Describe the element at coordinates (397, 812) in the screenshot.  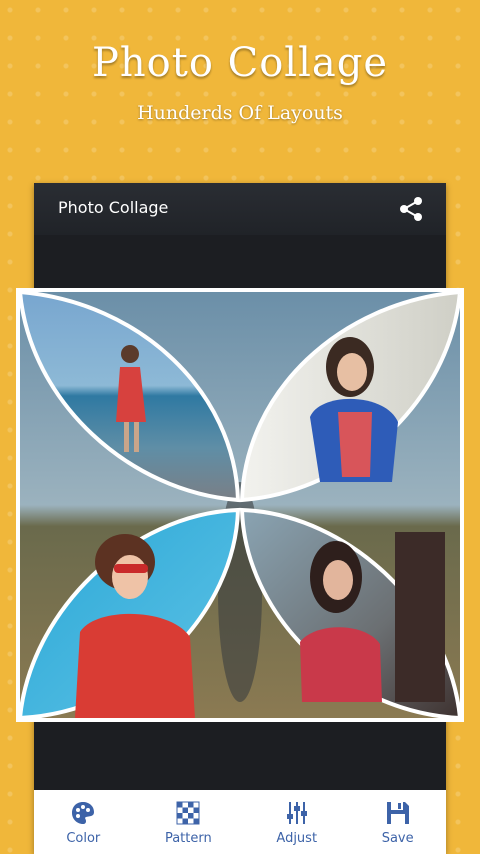
I see `save-icon` at that location.